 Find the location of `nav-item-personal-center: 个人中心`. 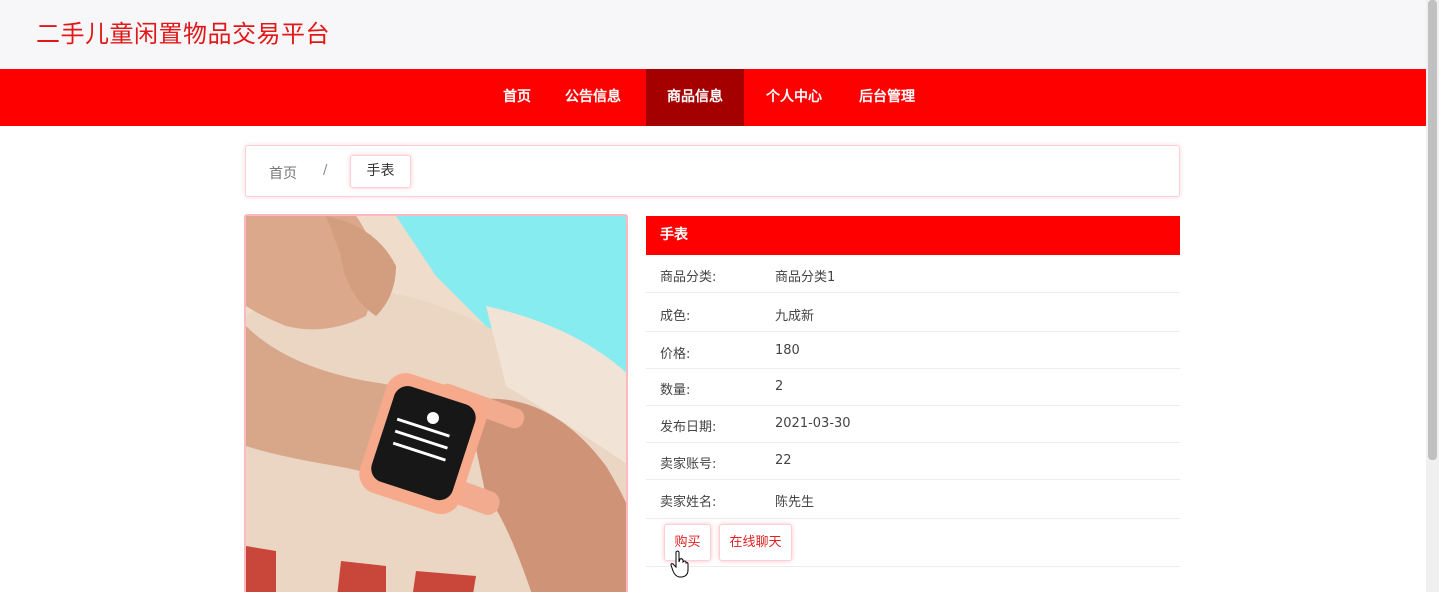

nav-item-personal-center: 个人中心 is located at coordinates (794, 97).